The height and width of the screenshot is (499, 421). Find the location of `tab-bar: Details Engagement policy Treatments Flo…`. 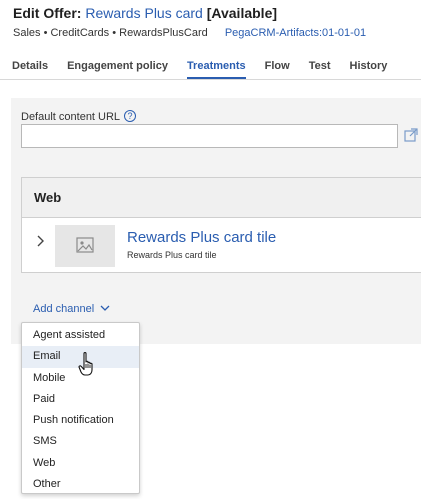

tab-bar: Details Engagement policy Treatments Flo… is located at coordinates (210, 68).